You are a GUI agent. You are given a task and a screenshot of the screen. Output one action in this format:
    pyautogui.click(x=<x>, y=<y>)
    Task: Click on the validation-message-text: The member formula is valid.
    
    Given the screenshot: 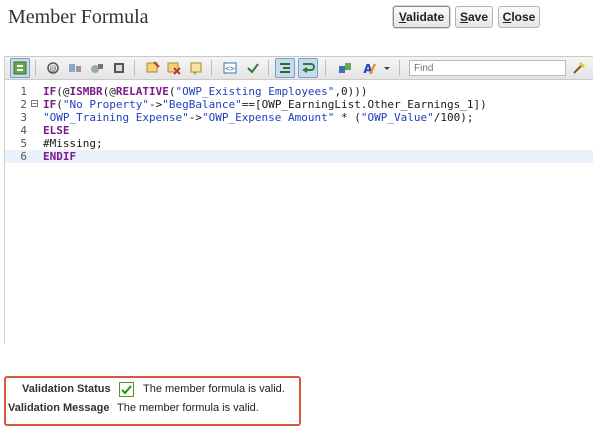 What is the action you would take?
    pyautogui.click(x=188, y=408)
    